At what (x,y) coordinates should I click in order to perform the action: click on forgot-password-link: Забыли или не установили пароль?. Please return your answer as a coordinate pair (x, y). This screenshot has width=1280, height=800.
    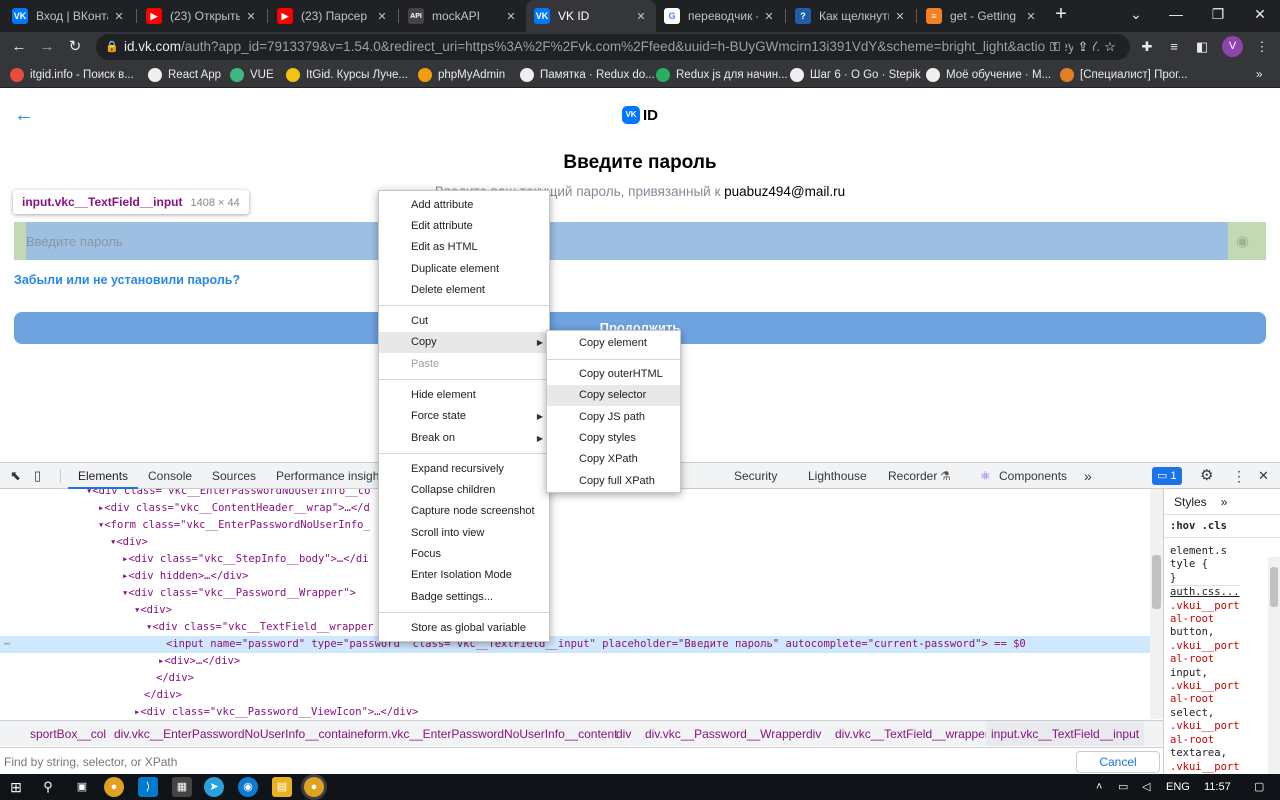
    Looking at the image, I should click on (127, 280).